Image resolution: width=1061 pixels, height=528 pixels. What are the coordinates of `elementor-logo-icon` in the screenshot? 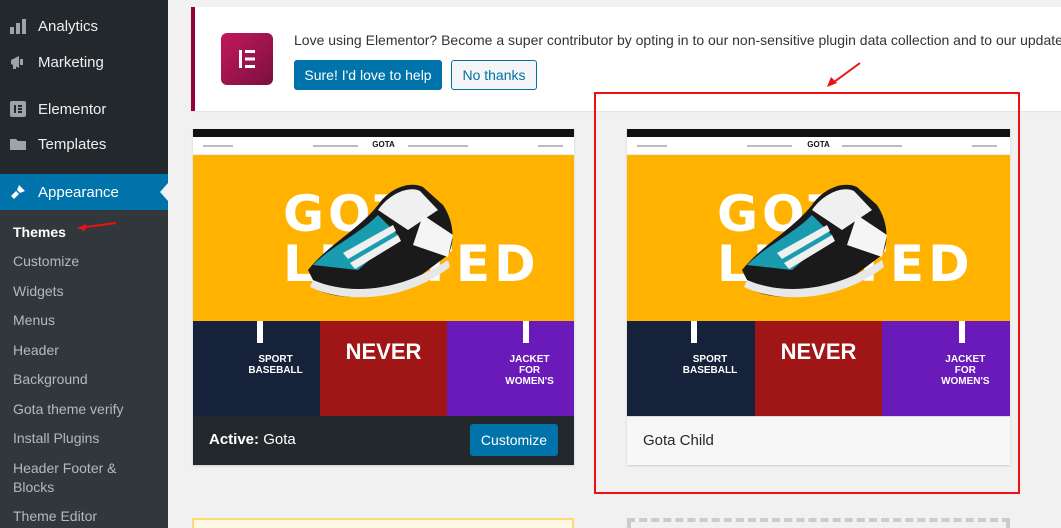 It's located at (247, 59).